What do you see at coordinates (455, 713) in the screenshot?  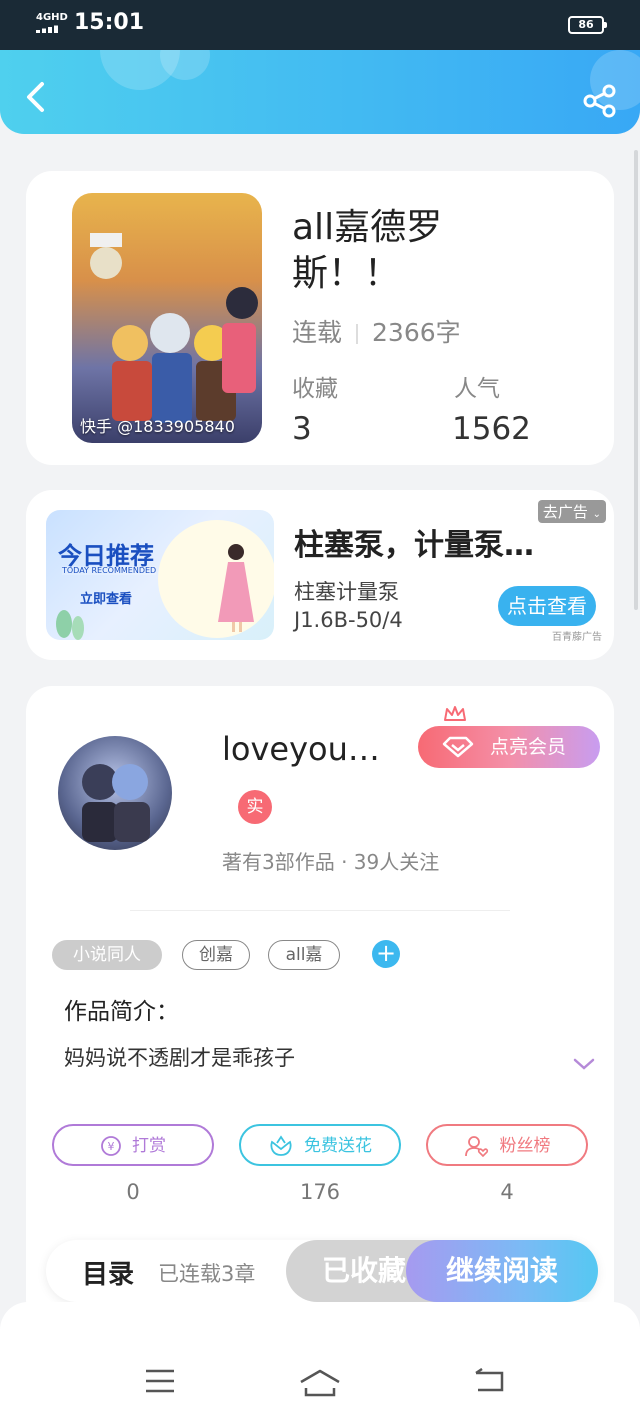 I see `crown-icon` at bounding box center [455, 713].